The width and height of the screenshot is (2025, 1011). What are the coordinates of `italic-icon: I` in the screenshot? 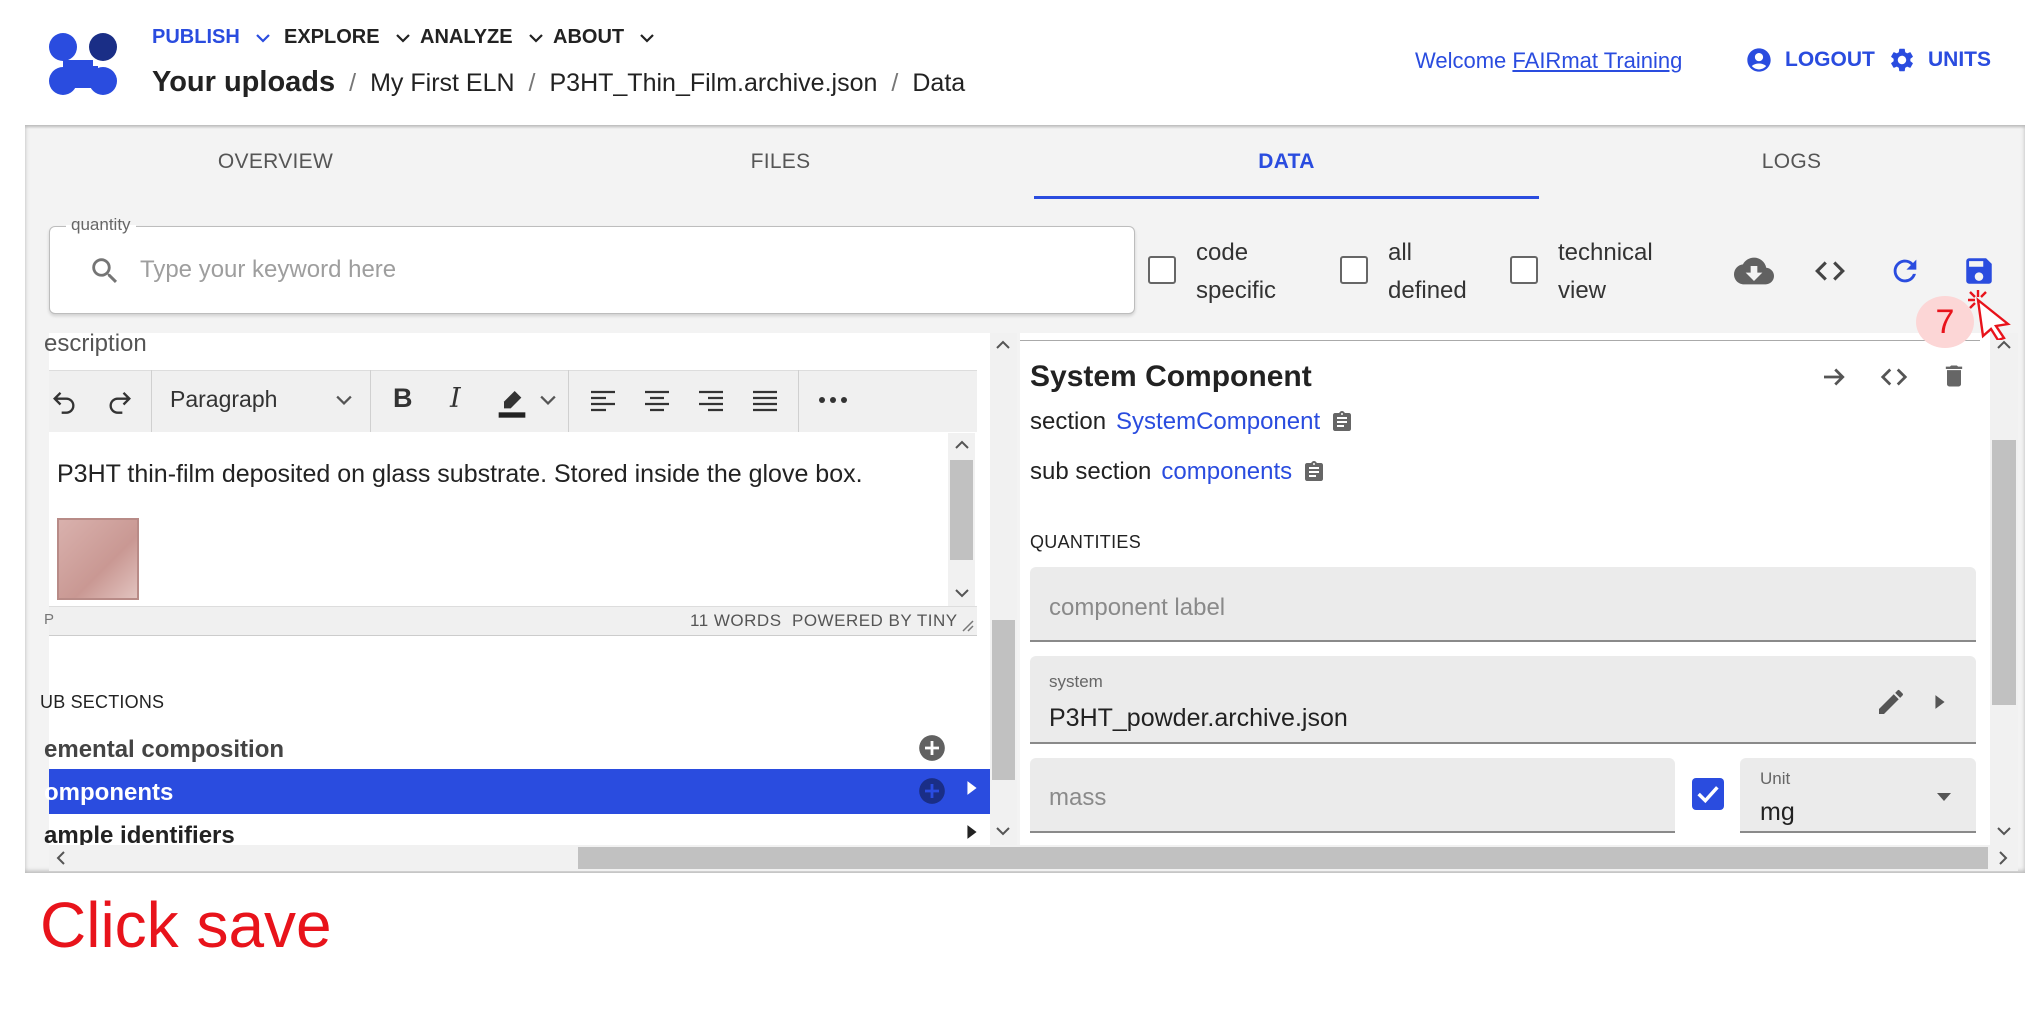 It's located at (455, 398).